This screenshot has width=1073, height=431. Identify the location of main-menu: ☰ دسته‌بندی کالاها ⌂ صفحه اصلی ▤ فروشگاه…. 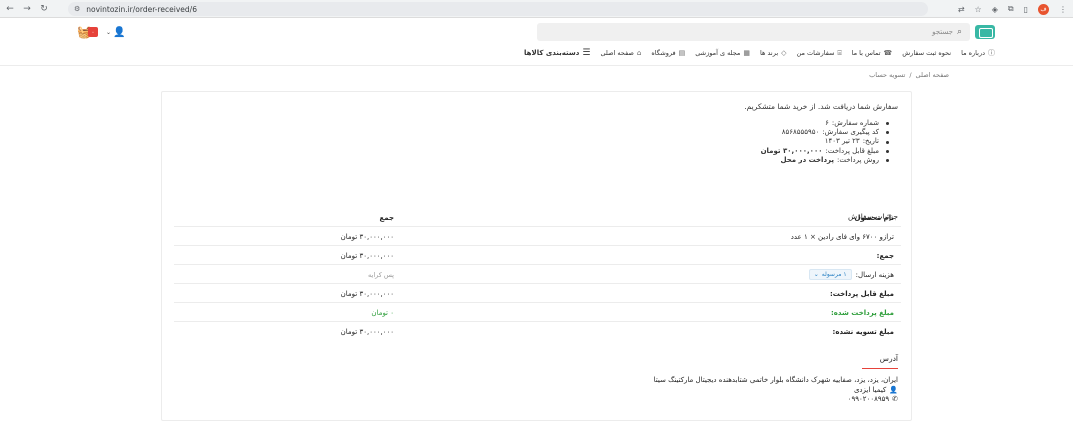
(759, 53).